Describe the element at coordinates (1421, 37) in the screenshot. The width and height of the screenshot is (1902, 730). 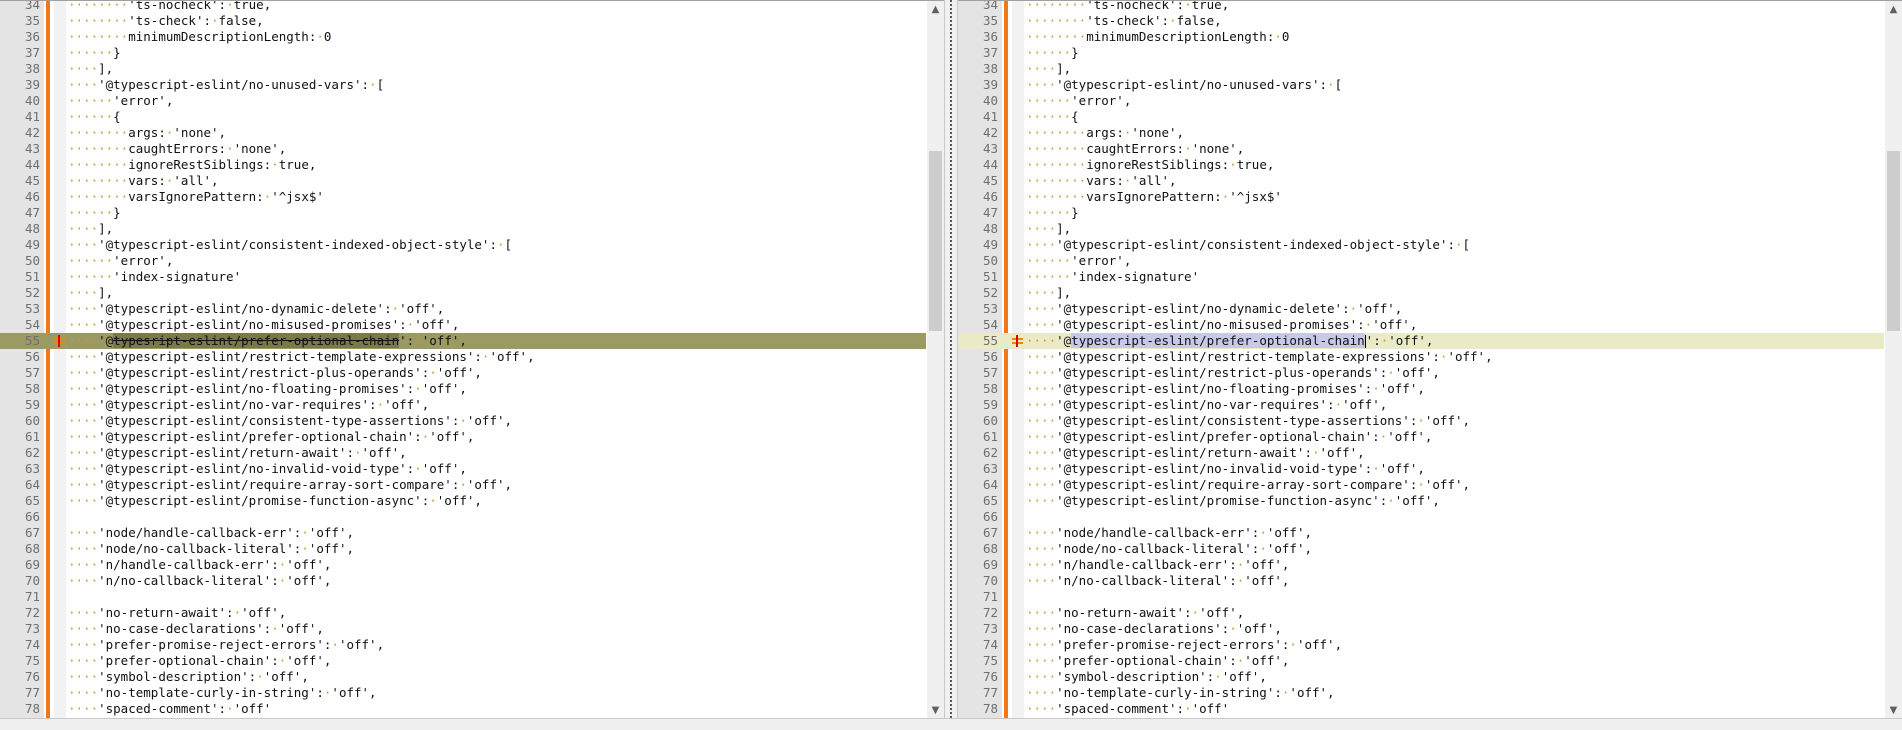
I see `code-line: 36 ········minimumDescriptionLength:·0` at that location.